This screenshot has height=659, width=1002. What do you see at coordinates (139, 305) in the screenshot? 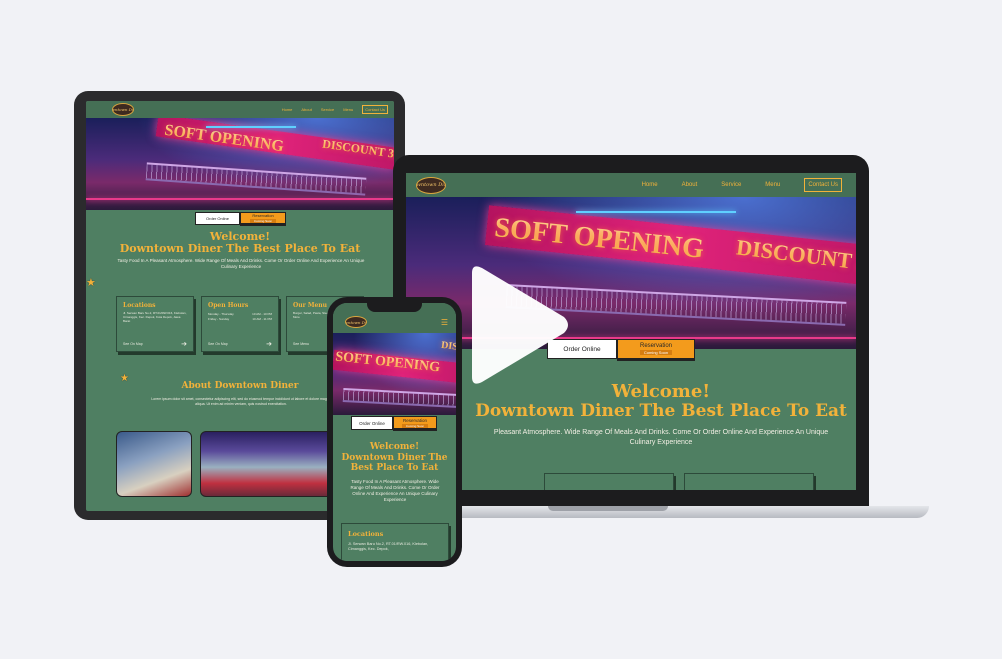
I see `tablet-card-title: Locations` at bounding box center [139, 305].